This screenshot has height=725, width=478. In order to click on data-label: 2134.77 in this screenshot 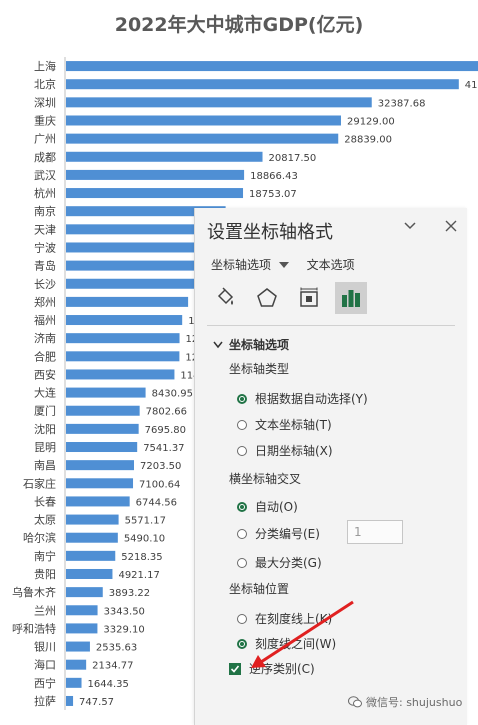, I will do `click(112, 666)`.